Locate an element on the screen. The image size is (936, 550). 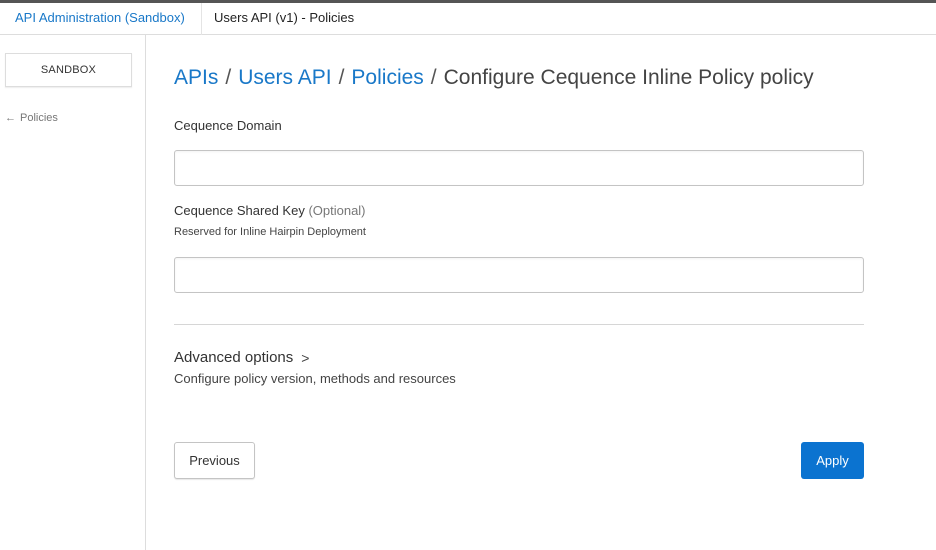
shared-key-hint: Reserved for Inline Hairpin Deployment is located at coordinates (270, 232).